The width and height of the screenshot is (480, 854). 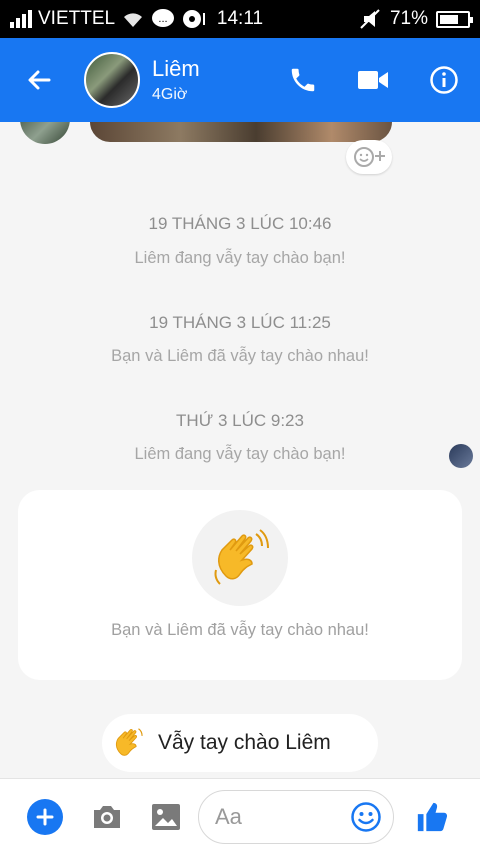 I want to click on add-reaction-button, so click(x=369, y=157).